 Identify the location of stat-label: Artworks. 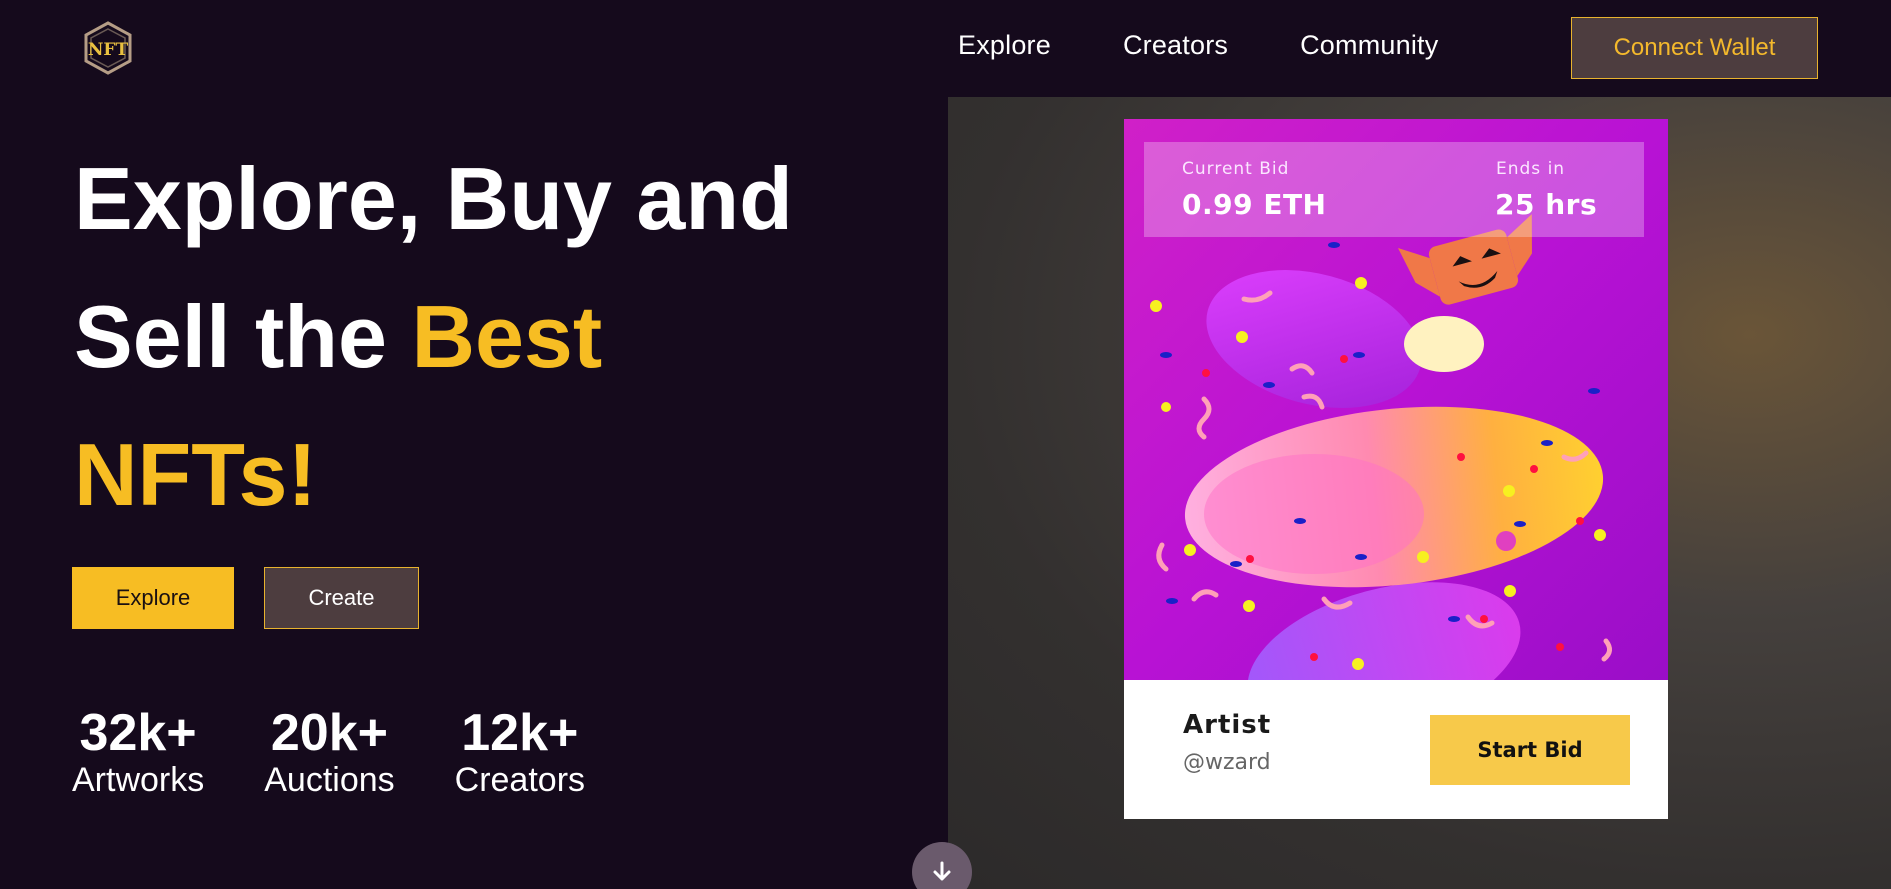
(138, 780).